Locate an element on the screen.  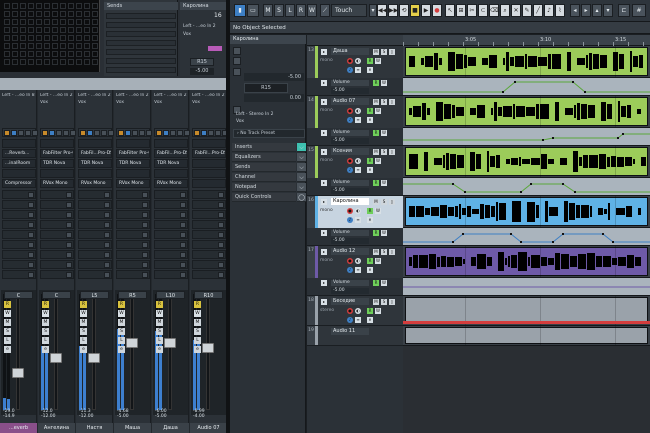
automation-curve is located at coordinates (526, 87).